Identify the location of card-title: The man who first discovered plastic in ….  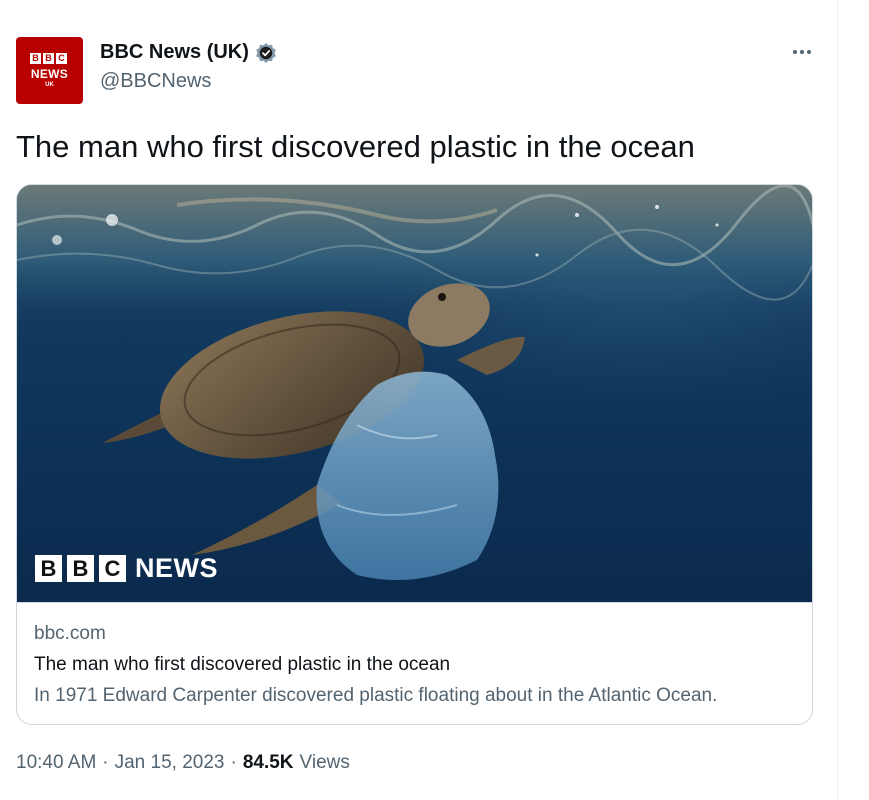
(242, 665).